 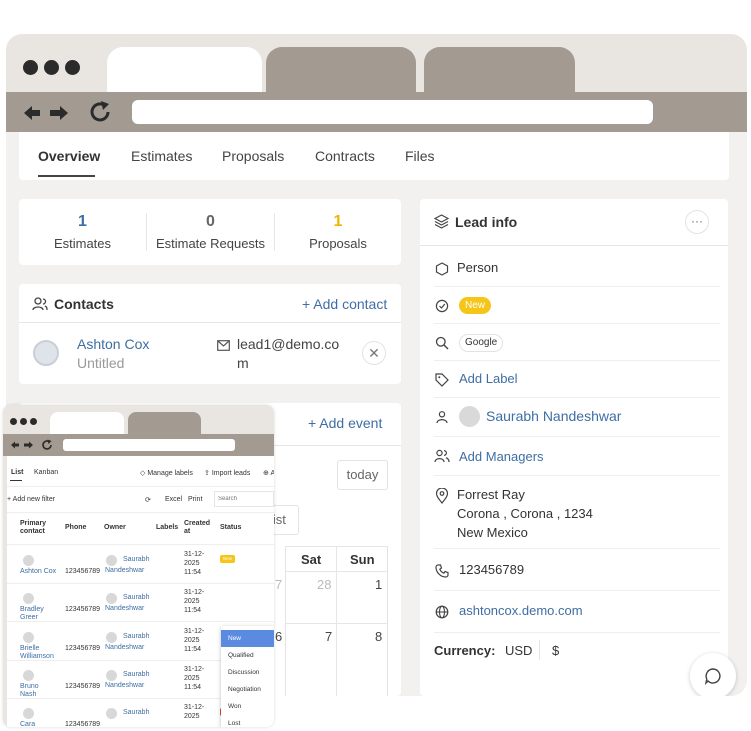 What do you see at coordinates (247, 706) in the screenshot?
I see `status-option-won: Won` at bounding box center [247, 706].